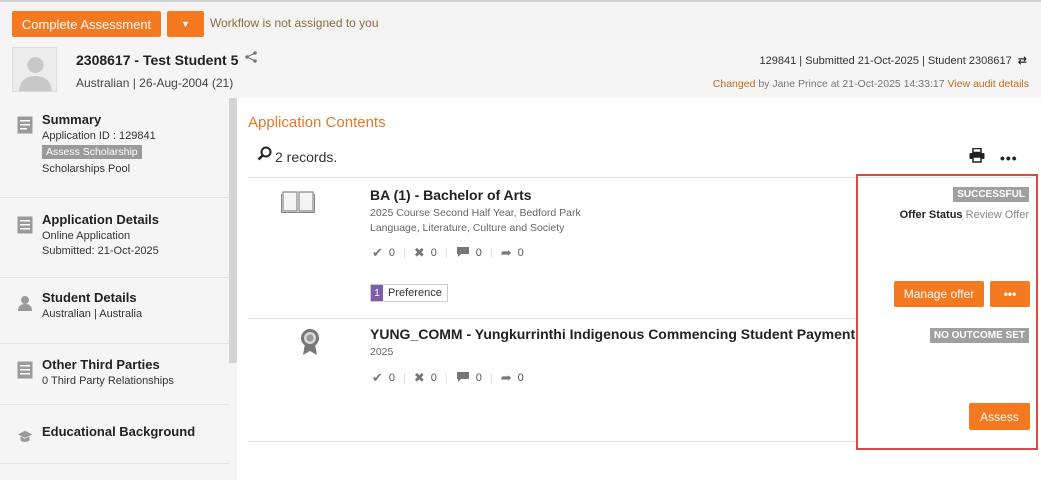 This screenshot has width=1041, height=480. What do you see at coordinates (382, 352) in the screenshot?
I see `record-subtitle: 2025` at bounding box center [382, 352].